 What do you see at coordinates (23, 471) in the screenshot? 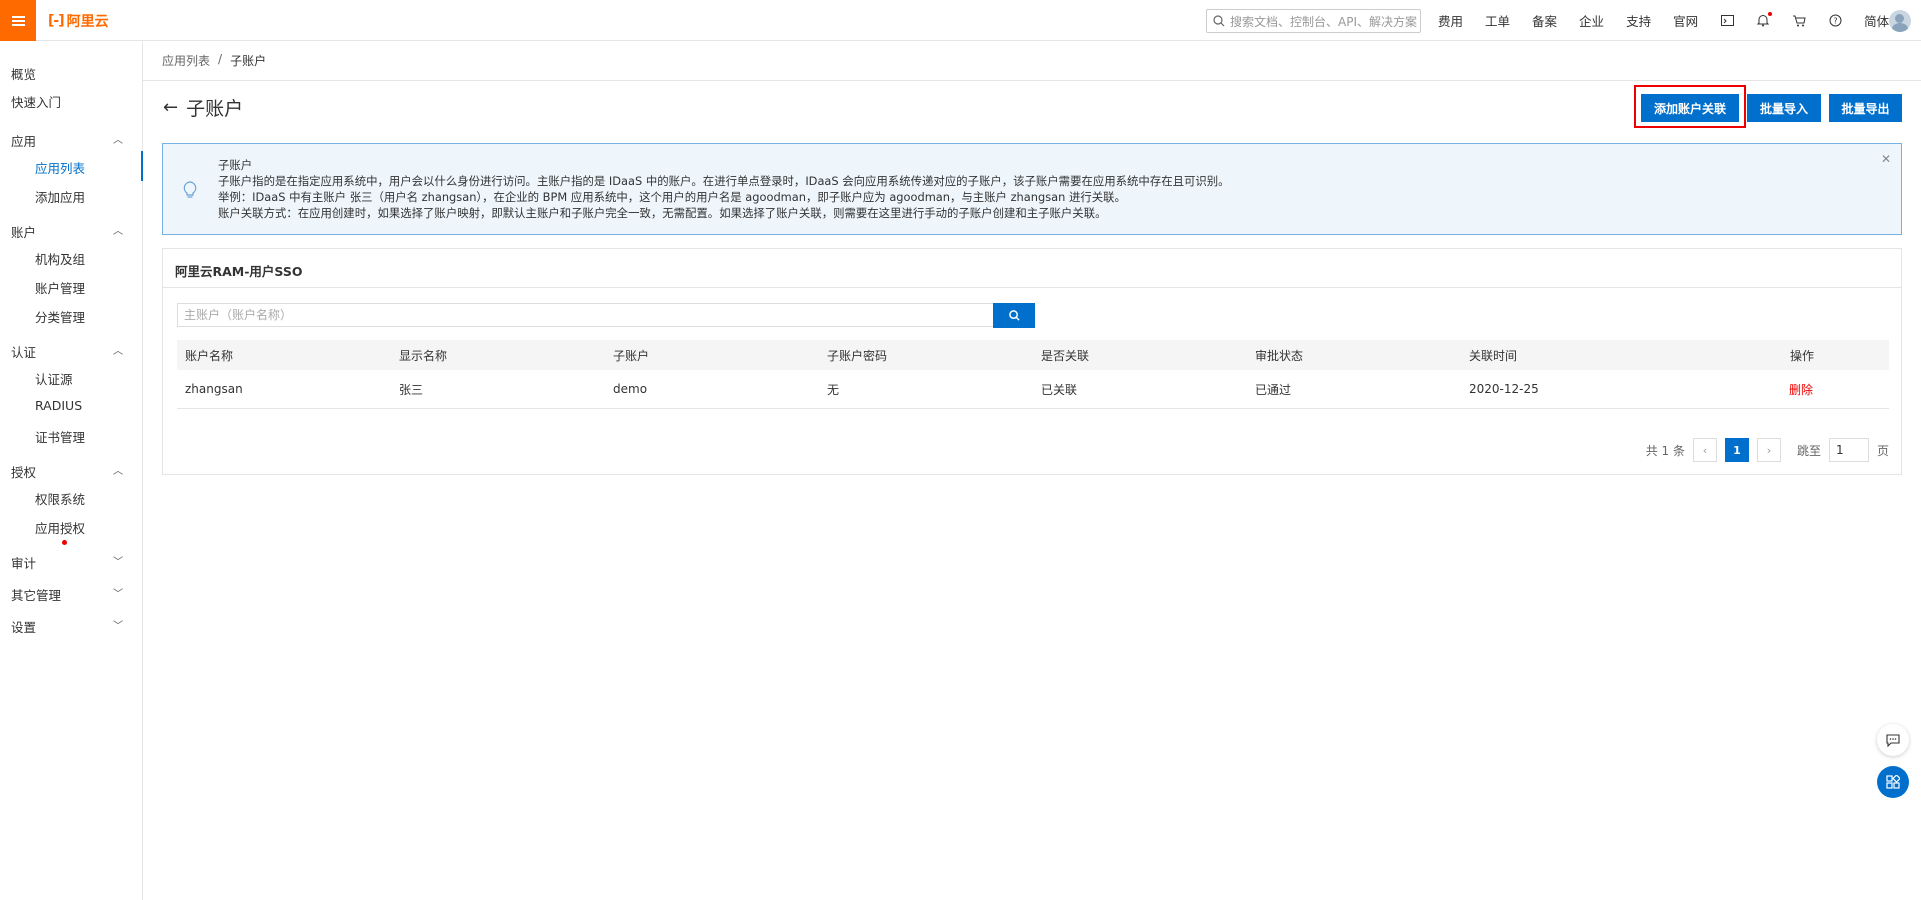
I see `sidebar-group-authorization: 授权` at bounding box center [23, 471].